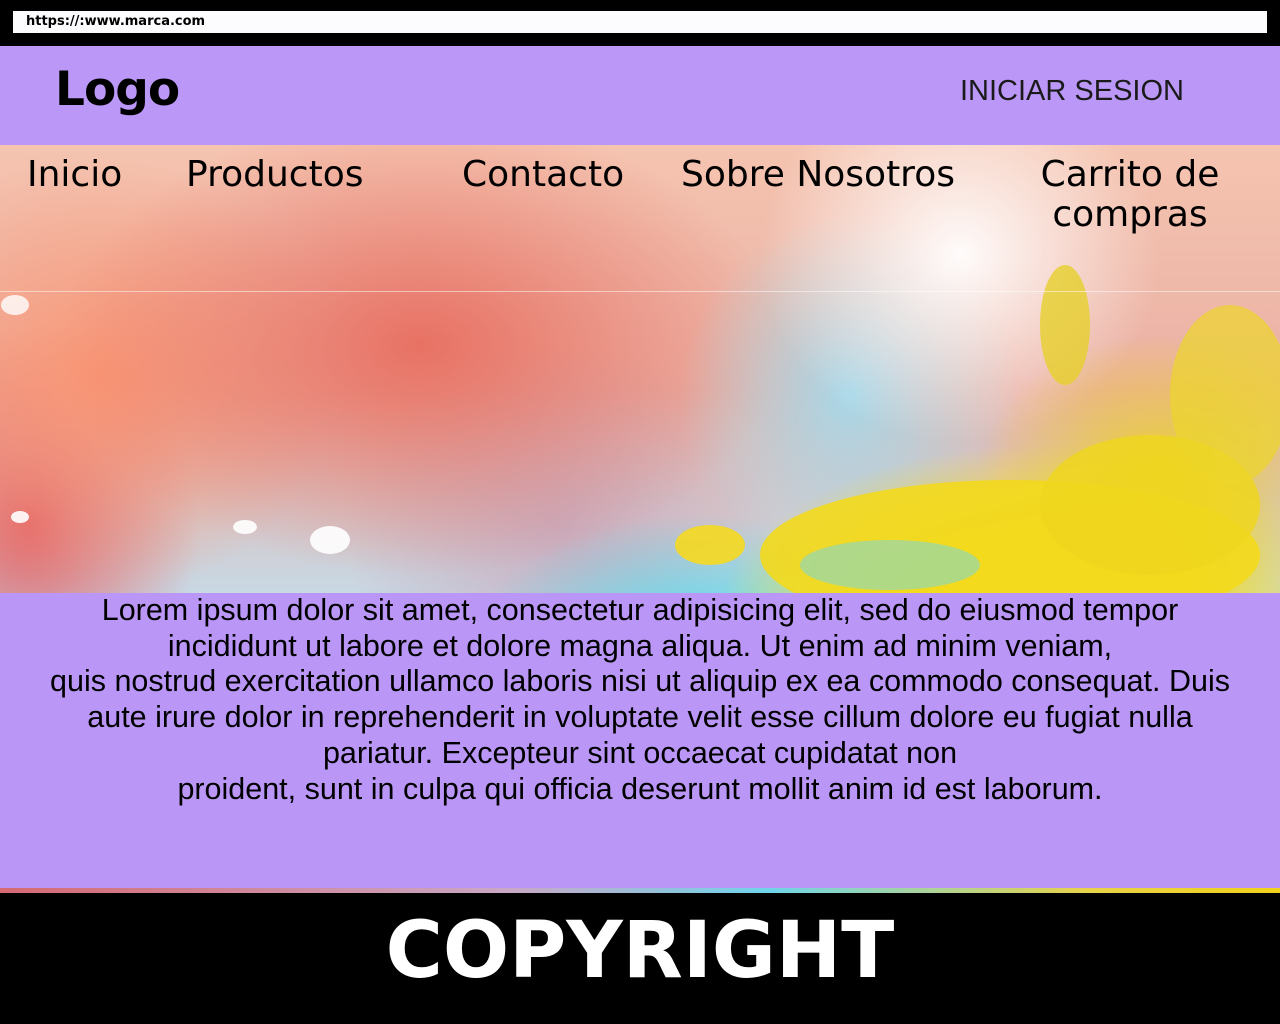 This screenshot has height=1024, width=1280. I want to click on nav-item-contacto: Contacto, so click(543, 175).